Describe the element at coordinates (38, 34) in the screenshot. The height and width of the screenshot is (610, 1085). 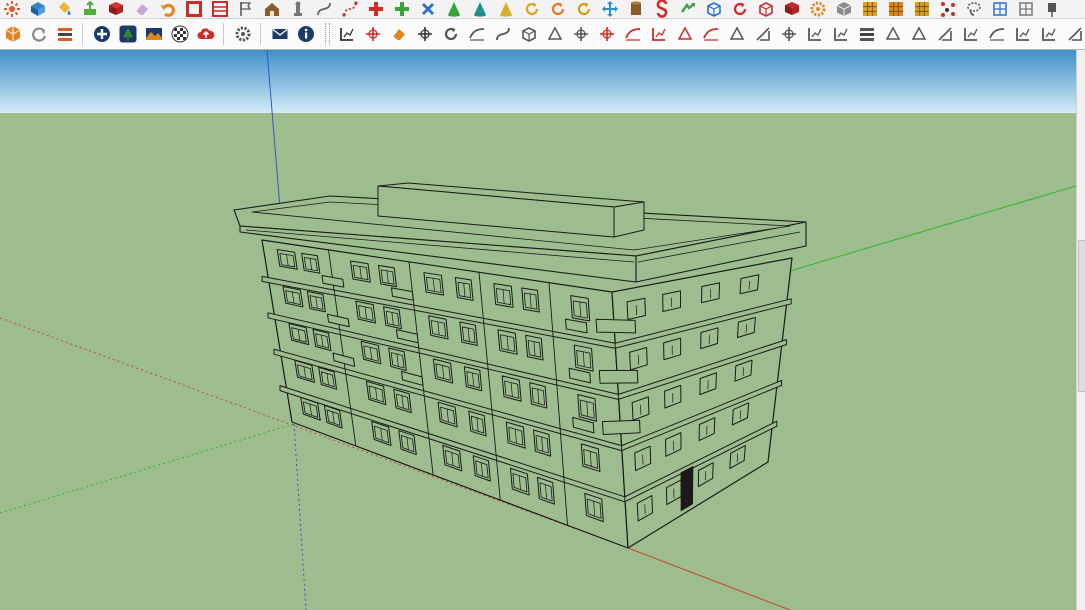
I see `refresh-button` at that location.